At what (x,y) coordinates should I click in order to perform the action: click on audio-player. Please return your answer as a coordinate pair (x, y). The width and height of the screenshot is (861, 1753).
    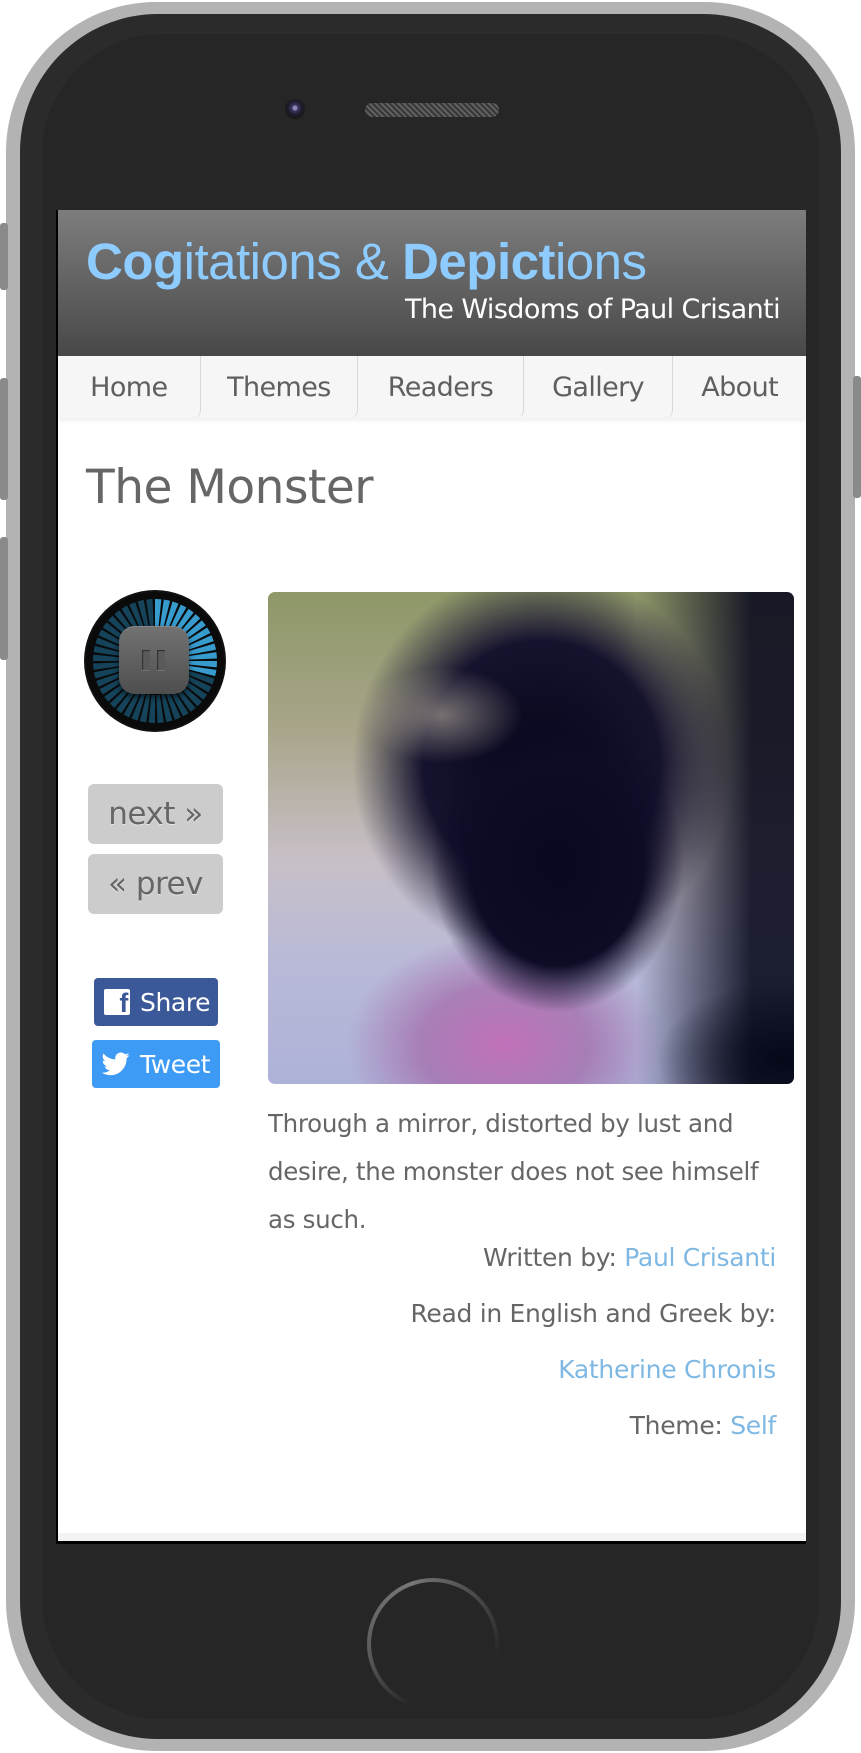
    Looking at the image, I should click on (155, 661).